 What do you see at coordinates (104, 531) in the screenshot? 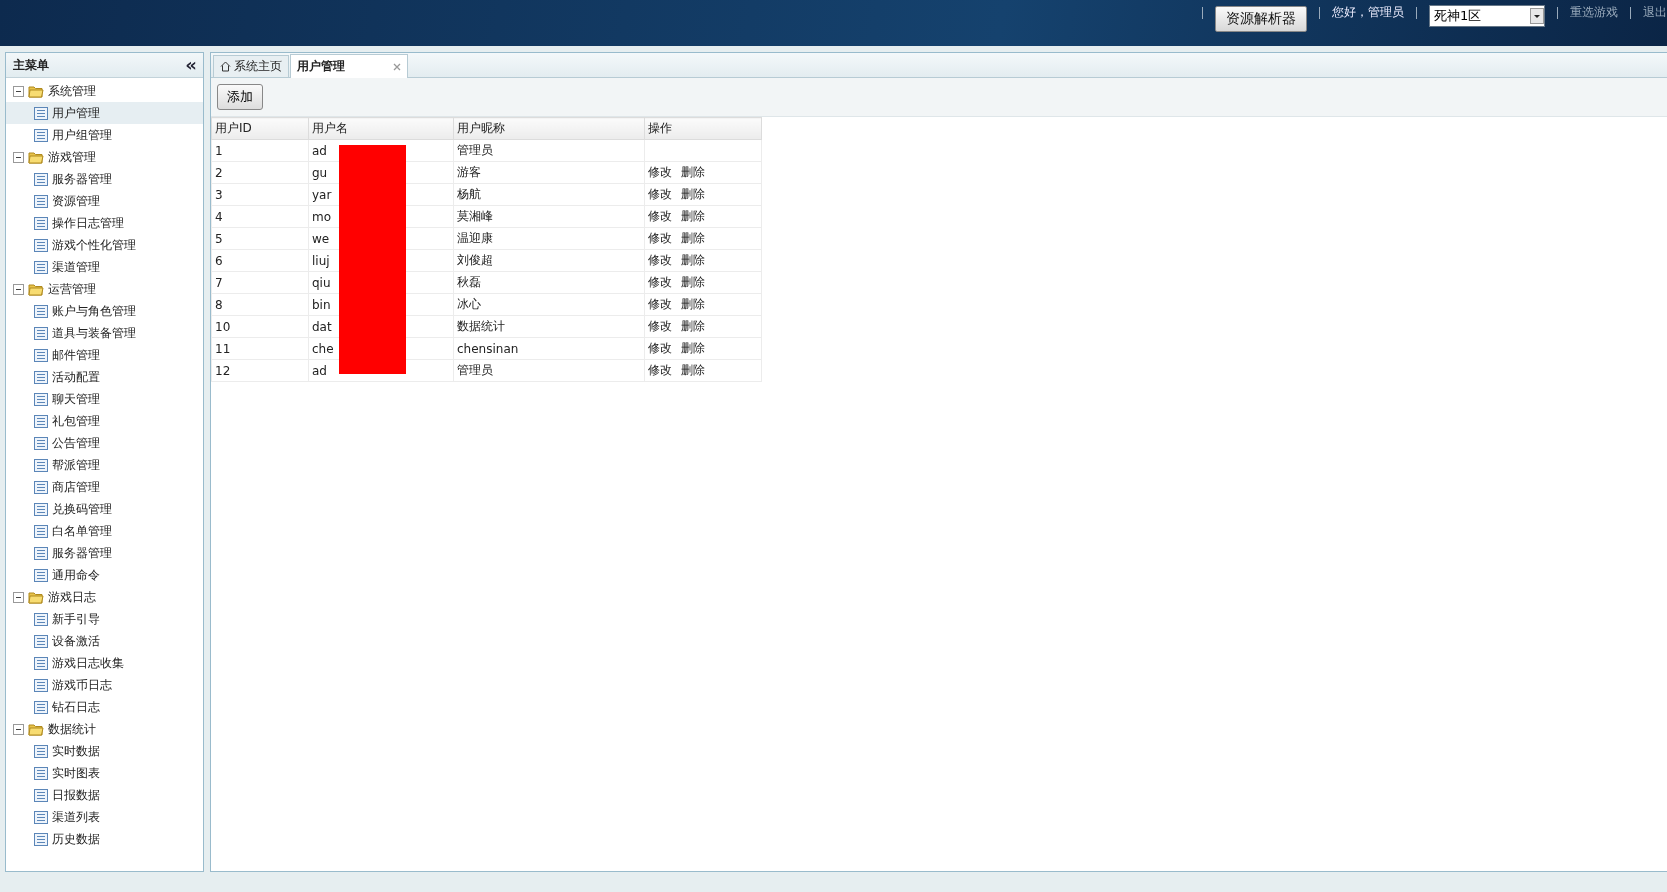
I see `tree-item: 白名单管理` at bounding box center [104, 531].